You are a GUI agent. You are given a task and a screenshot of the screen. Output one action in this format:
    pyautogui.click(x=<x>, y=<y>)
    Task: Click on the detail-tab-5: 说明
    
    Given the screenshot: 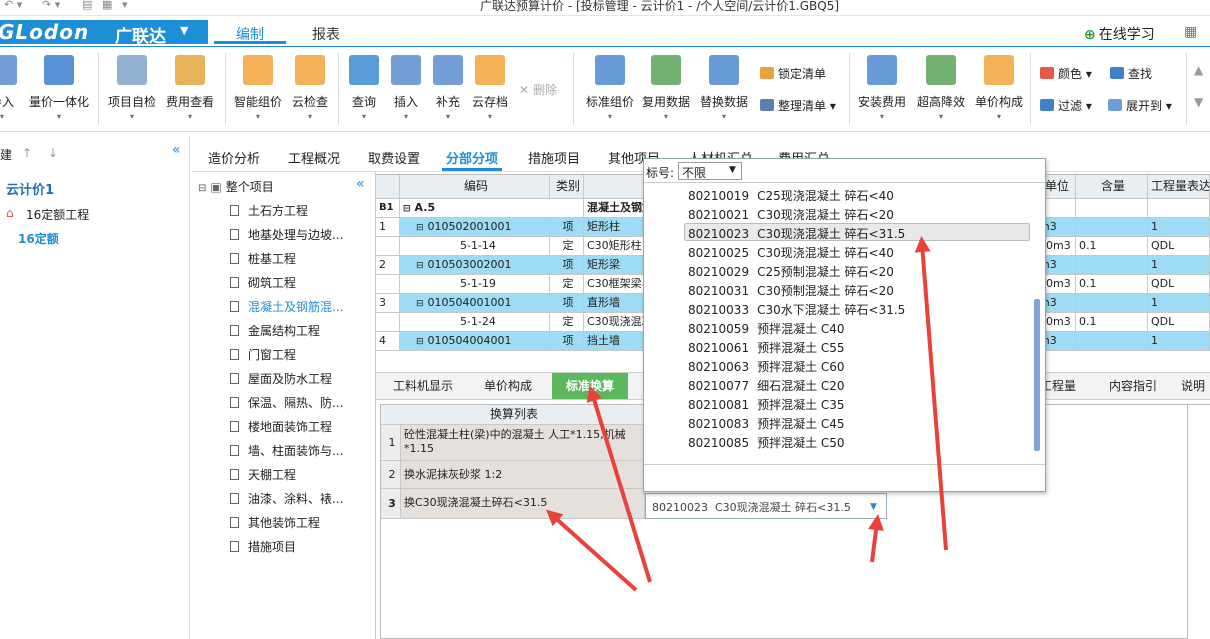 What is the action you would take?
    pyautogui.click(x=1193, y=386)
    